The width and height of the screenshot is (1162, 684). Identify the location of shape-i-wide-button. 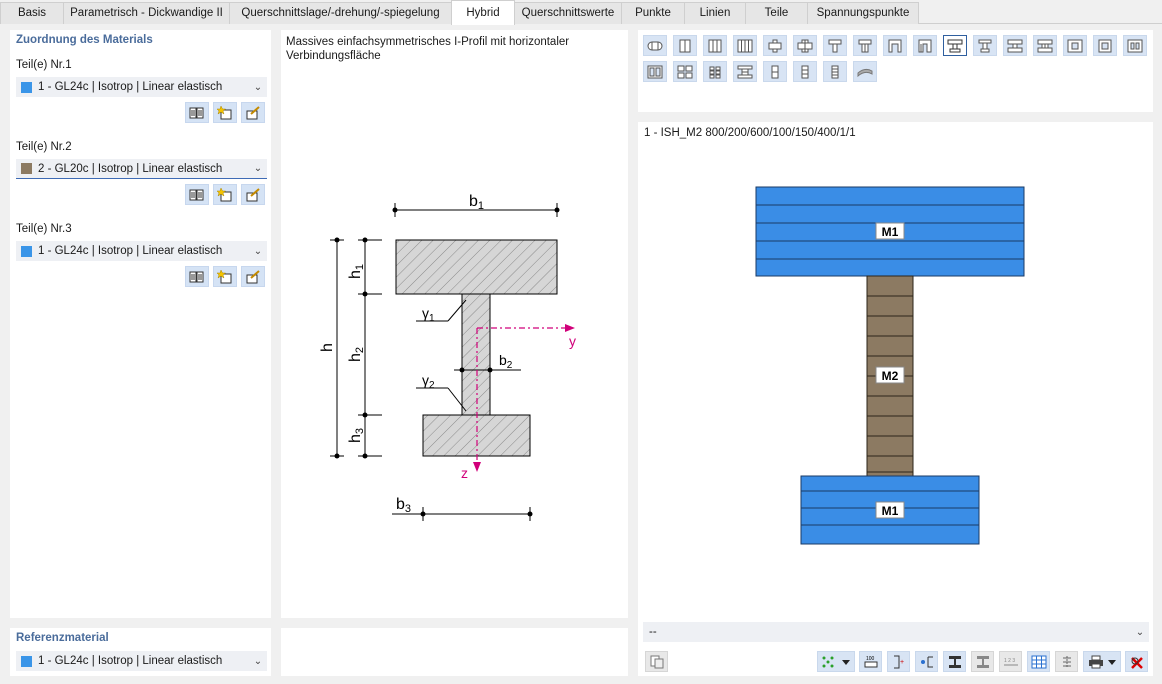
(1015, 45).